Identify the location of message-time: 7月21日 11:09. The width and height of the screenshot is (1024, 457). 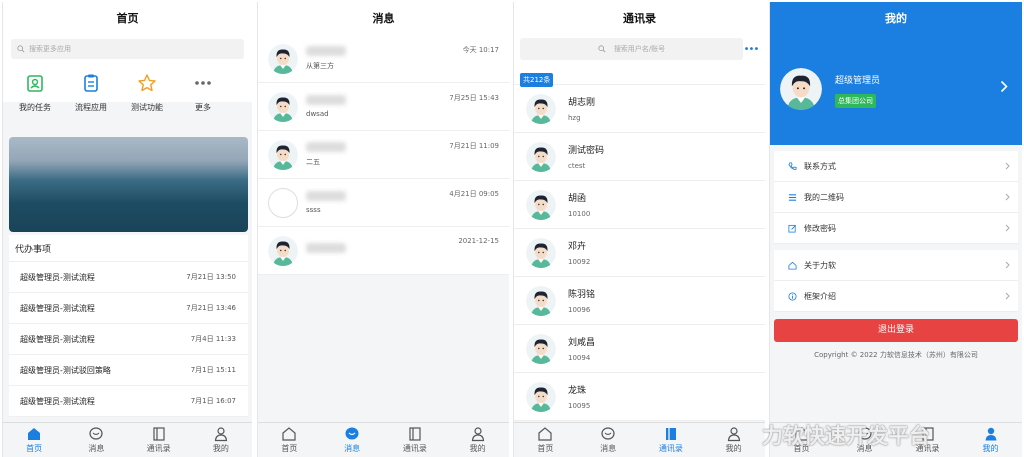
(474, 146).